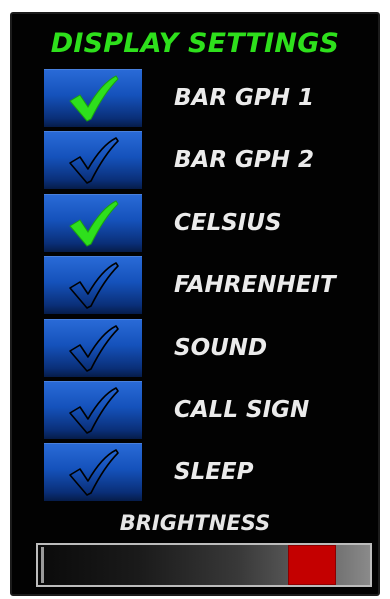 The image size is (390, 599). Describe the element at coordinates (228, 223) in the screenshot. I see `option-label: CELSIUS` at that location.